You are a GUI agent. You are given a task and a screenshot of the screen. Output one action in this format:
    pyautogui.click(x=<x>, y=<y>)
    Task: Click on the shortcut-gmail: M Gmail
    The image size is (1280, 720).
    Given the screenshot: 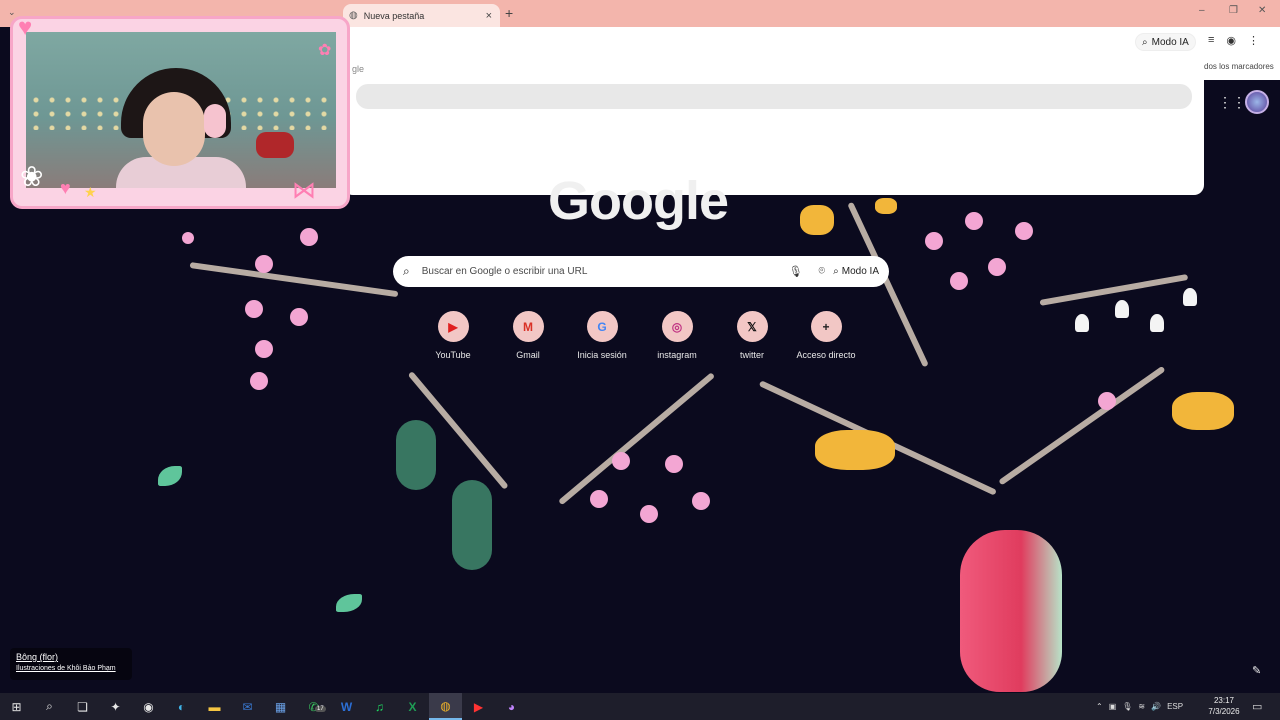 What is the action you would take?
    pyautogui.click(x=528, y=335)
    